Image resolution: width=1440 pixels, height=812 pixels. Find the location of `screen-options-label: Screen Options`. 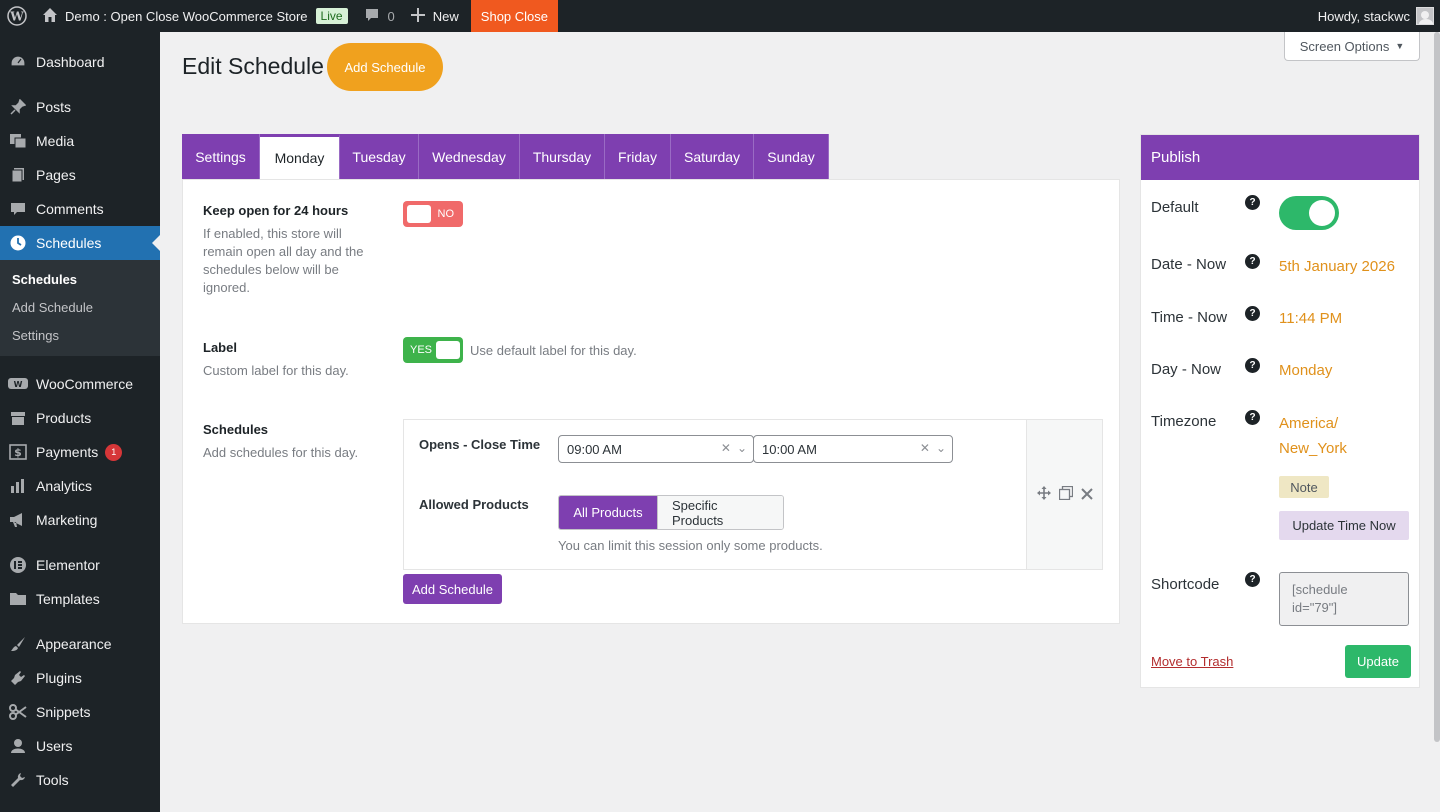

screen-options-label: Screen Options is located at coordinates (1344, 46).